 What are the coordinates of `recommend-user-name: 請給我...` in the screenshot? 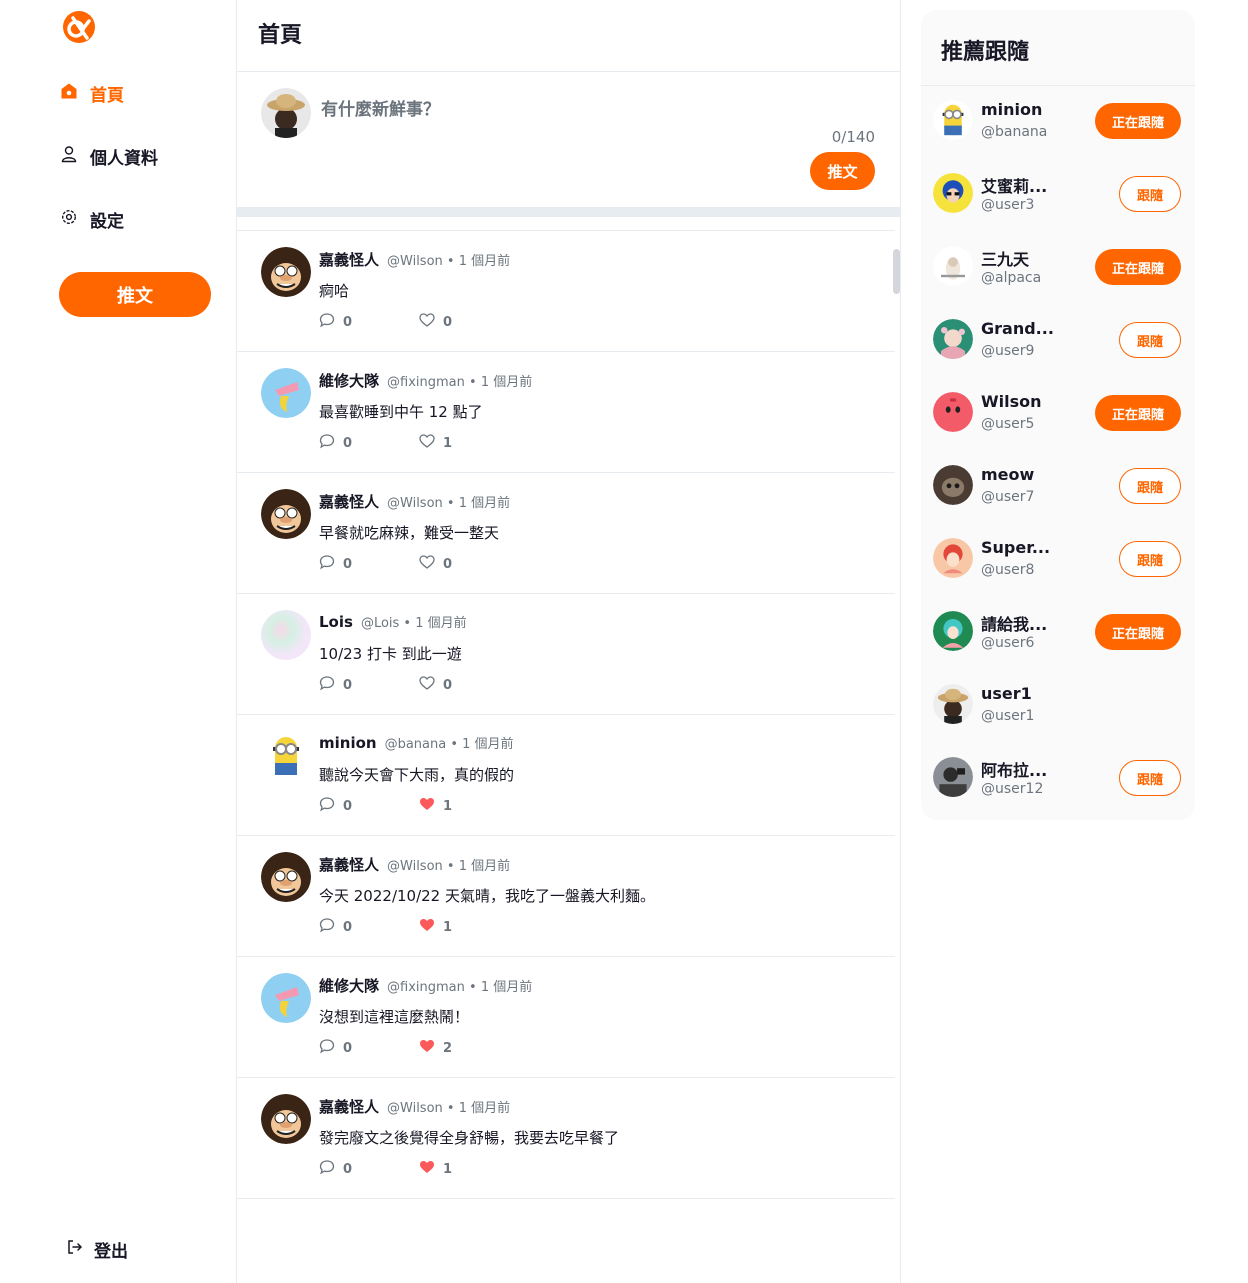 It's located at (1014, 623).